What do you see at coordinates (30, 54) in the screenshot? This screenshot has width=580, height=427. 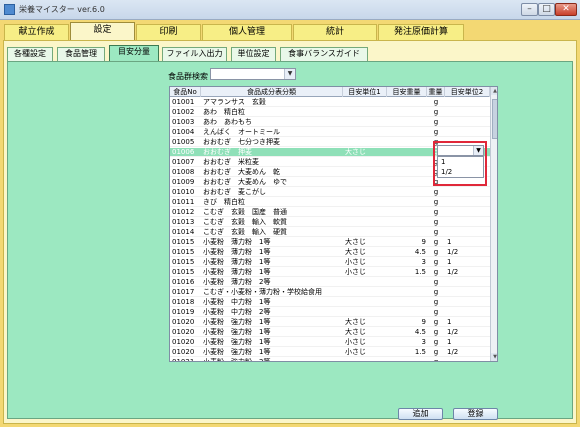 I see `subtab-general: 各種設定` at bounding box center [30, 54].